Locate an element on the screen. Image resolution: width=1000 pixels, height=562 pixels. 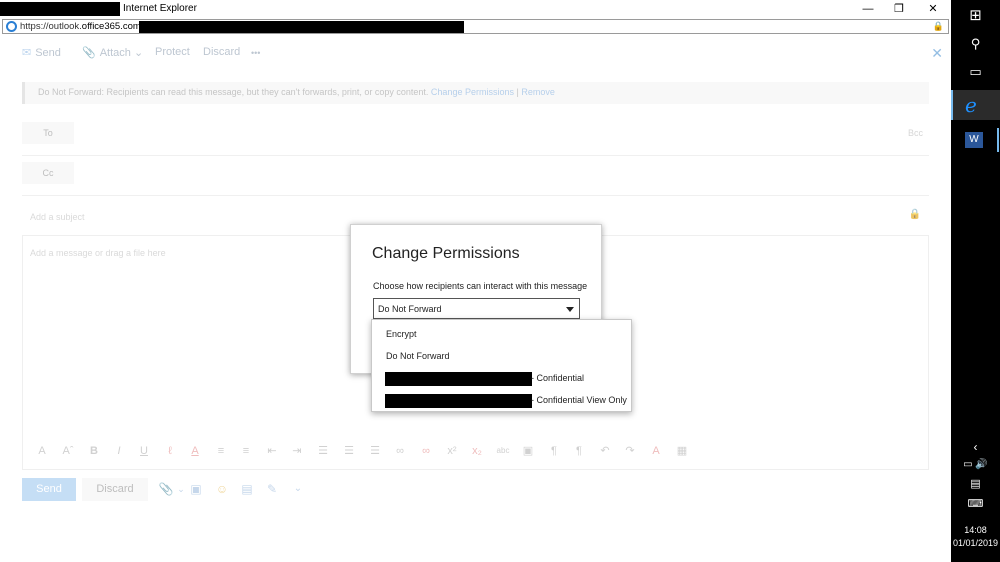
address-bar: https://outlook.office365.com 🔒 is located at coordinates (475, 26).